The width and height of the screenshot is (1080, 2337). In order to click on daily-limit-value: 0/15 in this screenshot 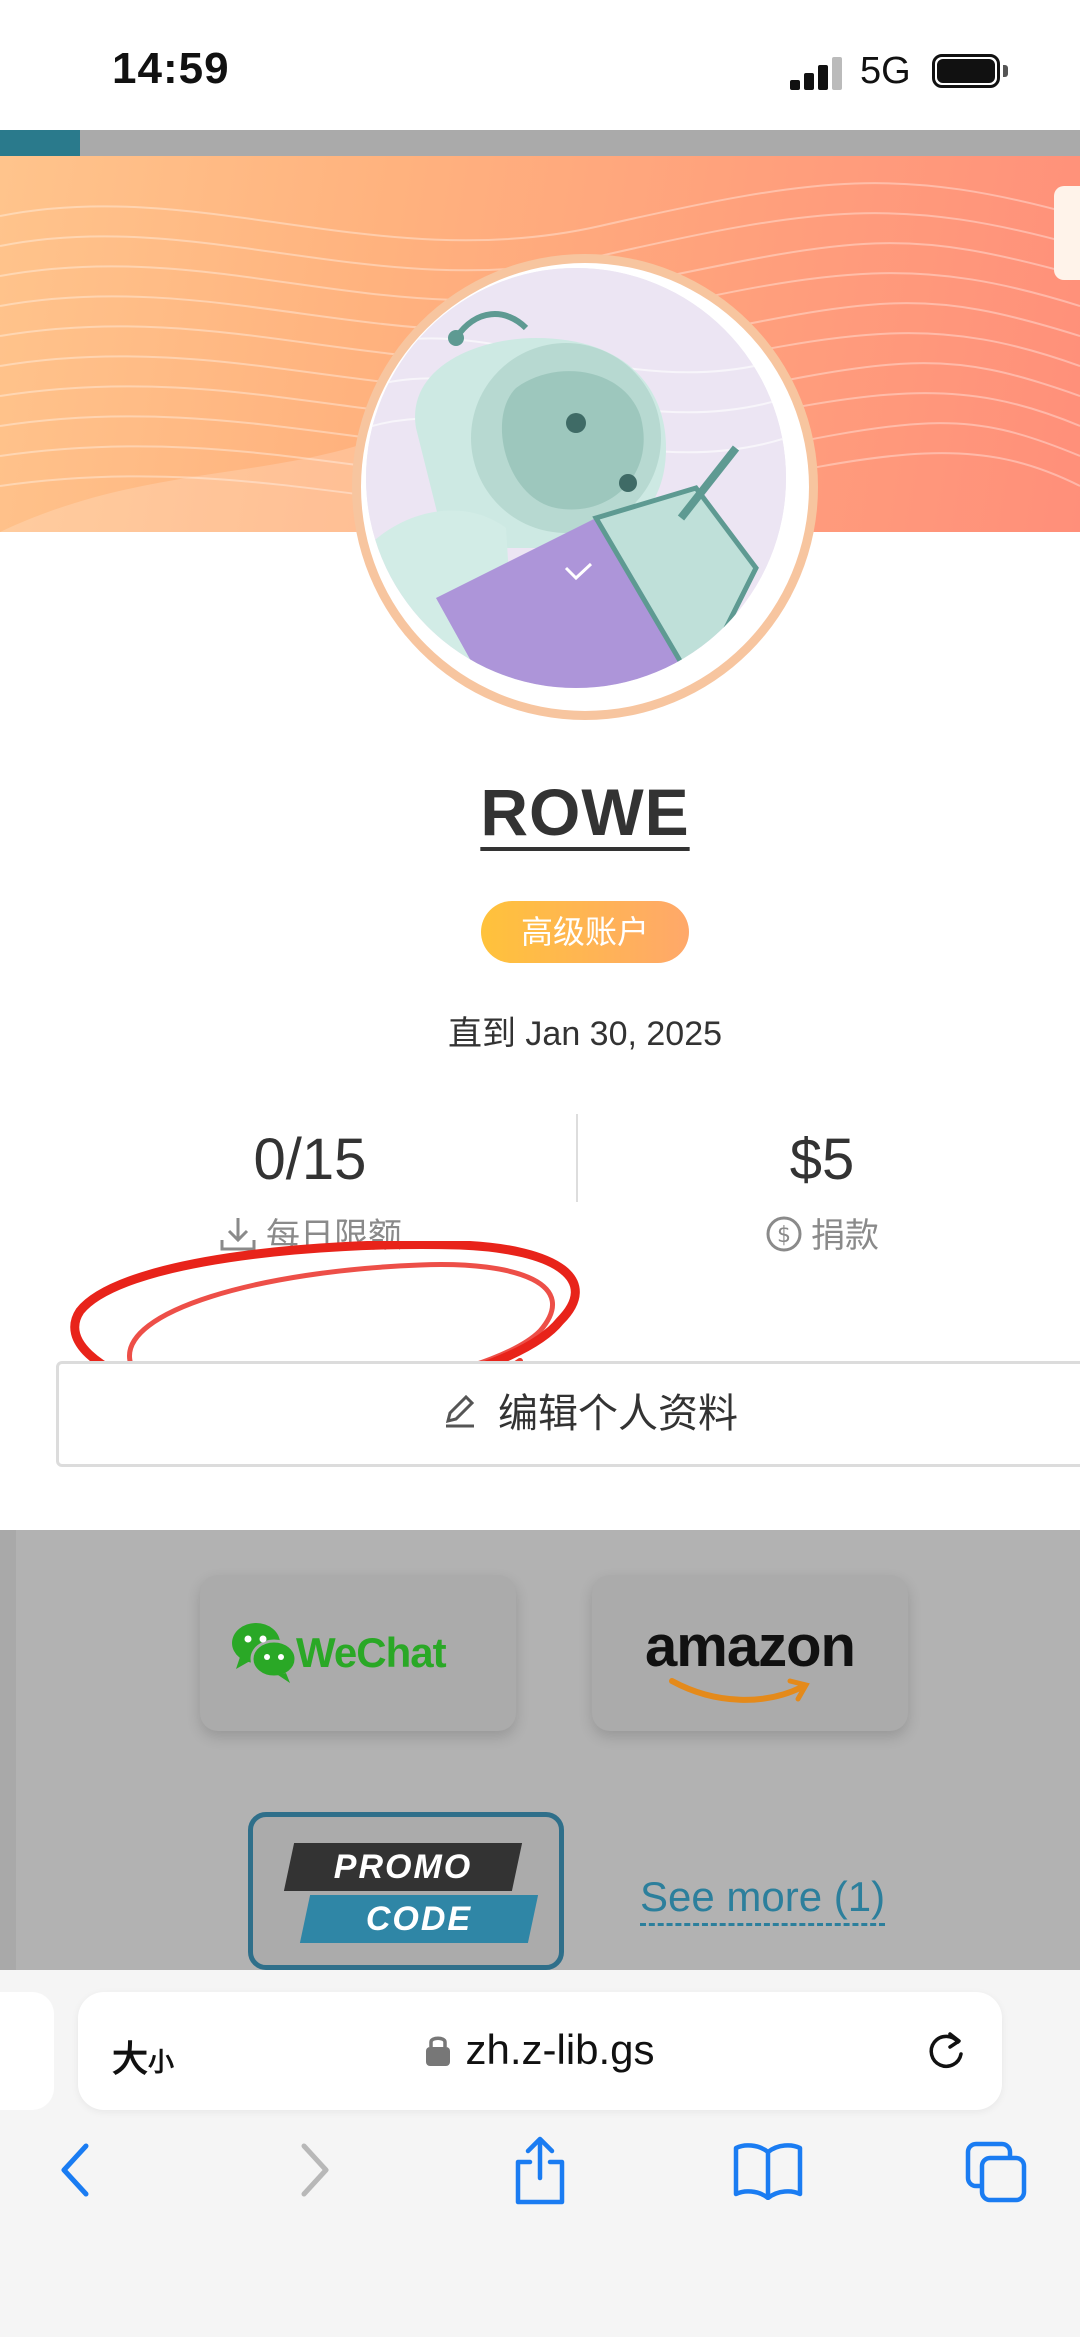, I will do `click(310, 1159)`.